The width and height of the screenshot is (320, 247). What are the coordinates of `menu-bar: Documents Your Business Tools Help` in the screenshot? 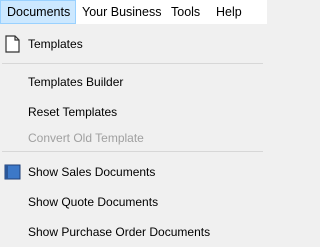 It's located at (133, 12).